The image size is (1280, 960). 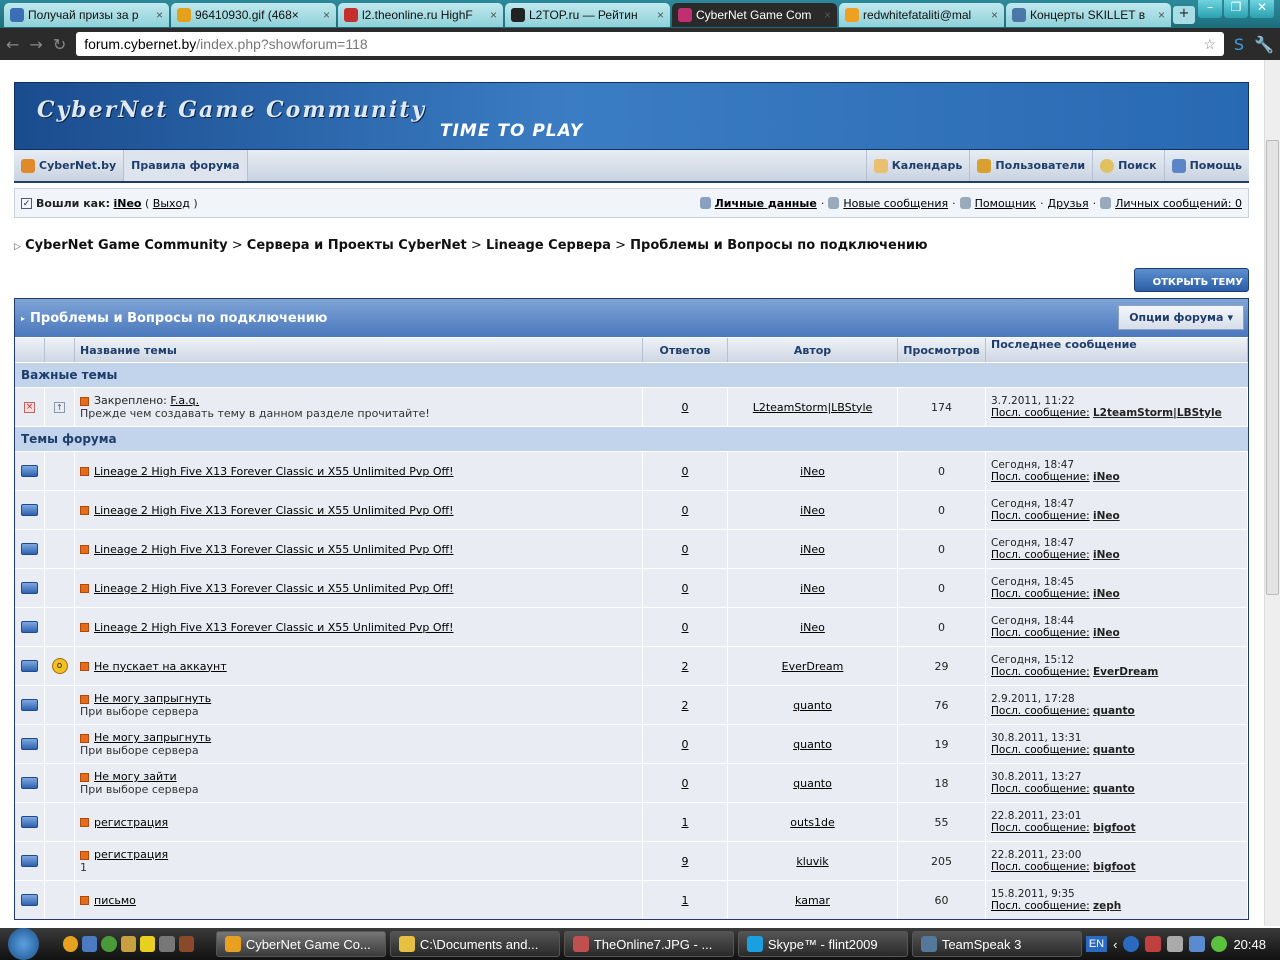 What do you see at coordinates (1184, 15) in the screenshot?
I see `new-tab-button: +` at bounding box center [1184, 15].